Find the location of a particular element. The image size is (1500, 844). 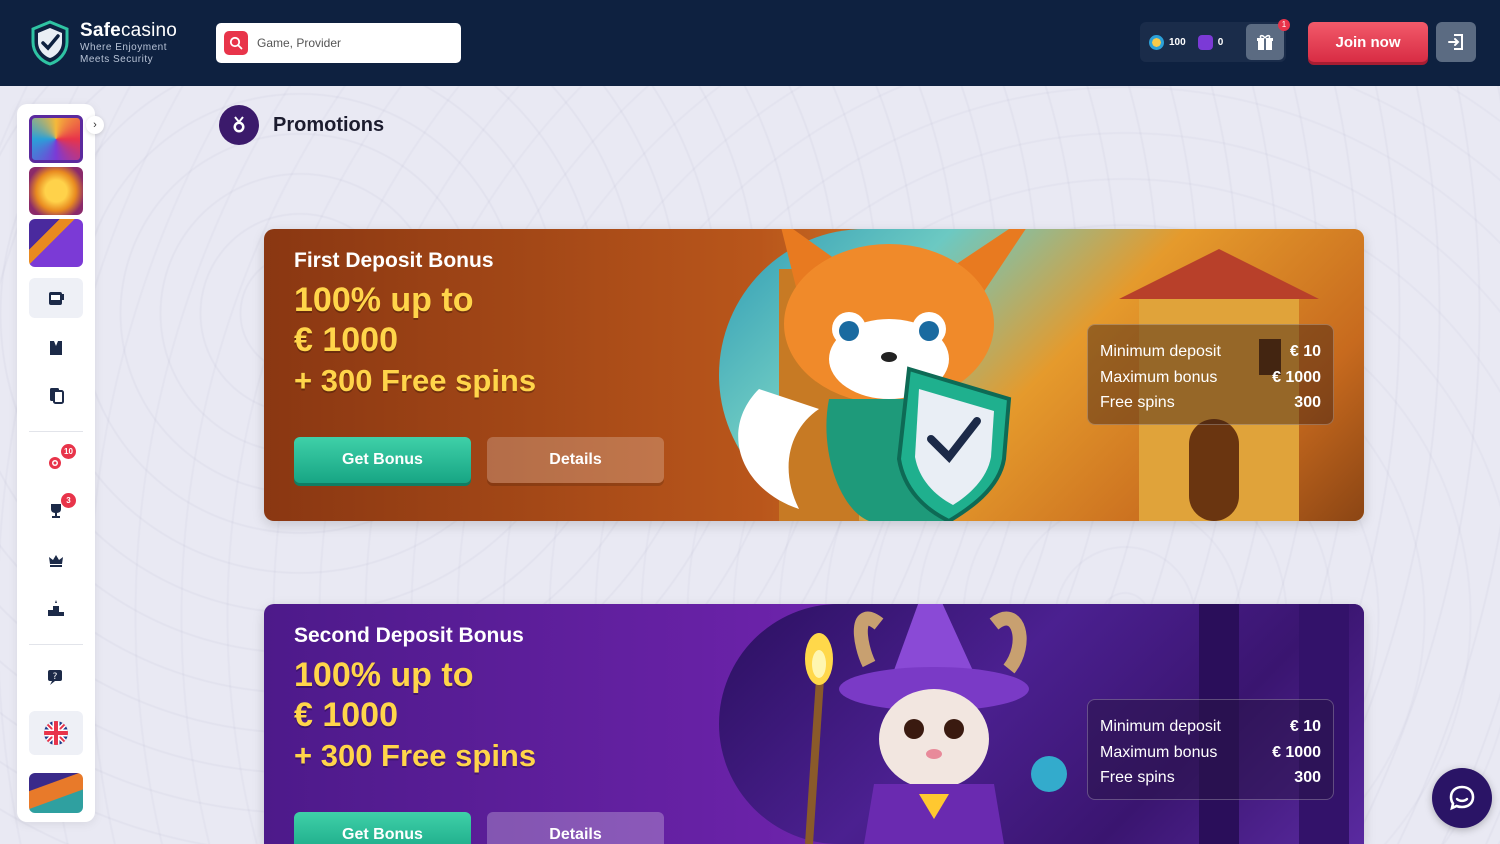

sidebar-item-wheel is located at coordinates (56, 139).